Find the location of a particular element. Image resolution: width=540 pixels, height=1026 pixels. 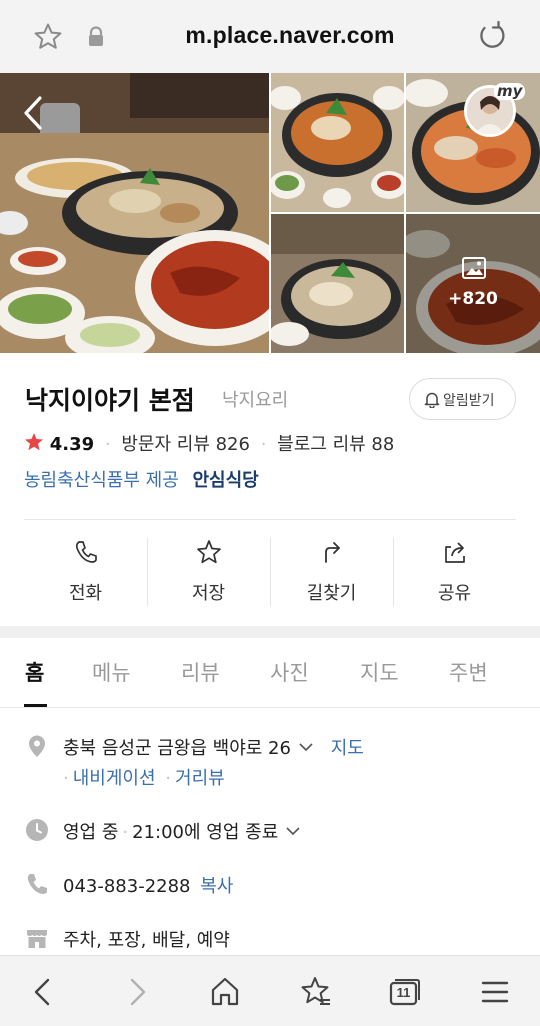

url-text: m.place.naver.com is located at coordinates (290, 35).